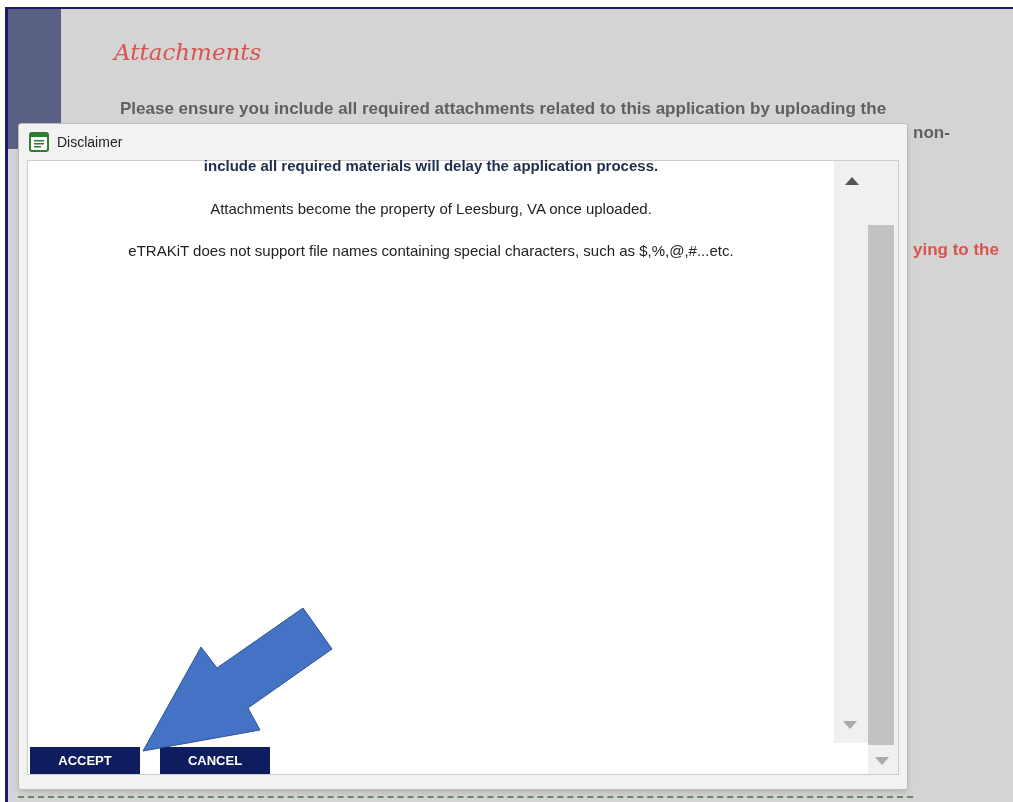  Describe the element at coordinates (931, 133) in the screenshot. I see `intro-text: non-` at that location.